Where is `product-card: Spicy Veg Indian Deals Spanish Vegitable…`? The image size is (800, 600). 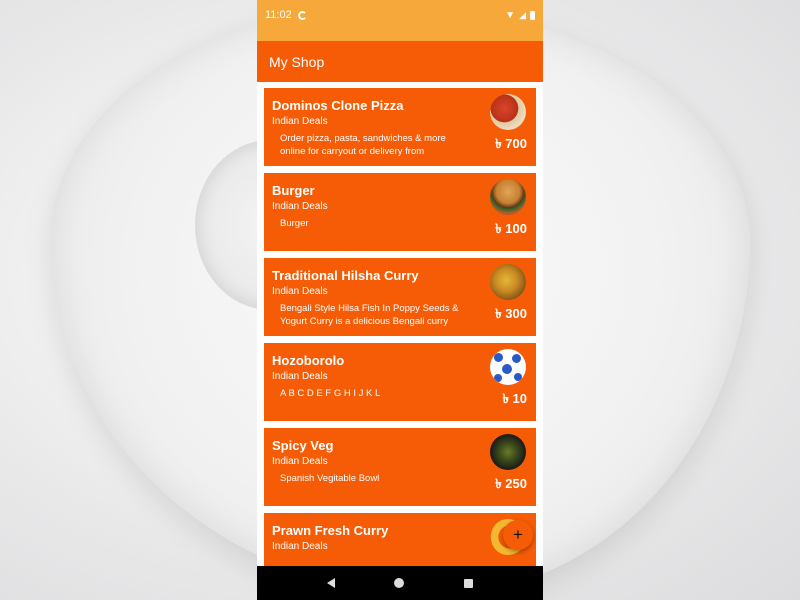 product-card: Spicy Veg Indian Deals Spanish Vegitable… is located at coordinates (400, 467).